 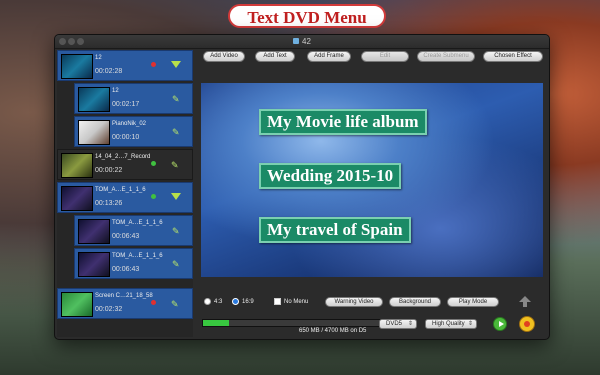 I want to click on title-duration: 00:02:32, so click(x=109, y=309).